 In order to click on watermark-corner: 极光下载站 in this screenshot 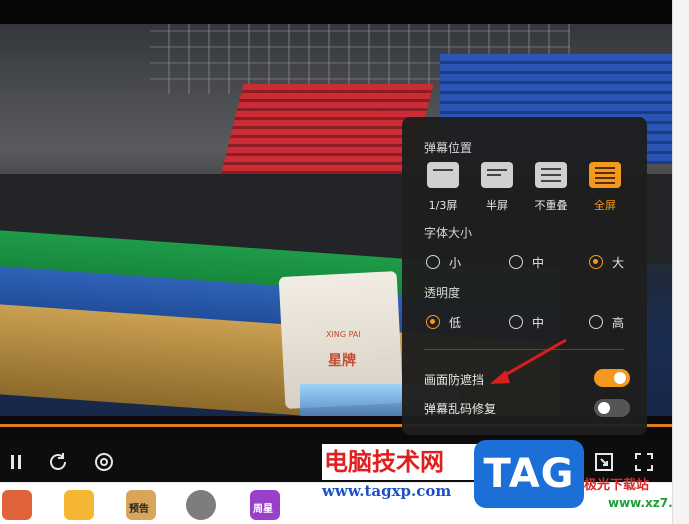, I will do `click(617, 485)`.